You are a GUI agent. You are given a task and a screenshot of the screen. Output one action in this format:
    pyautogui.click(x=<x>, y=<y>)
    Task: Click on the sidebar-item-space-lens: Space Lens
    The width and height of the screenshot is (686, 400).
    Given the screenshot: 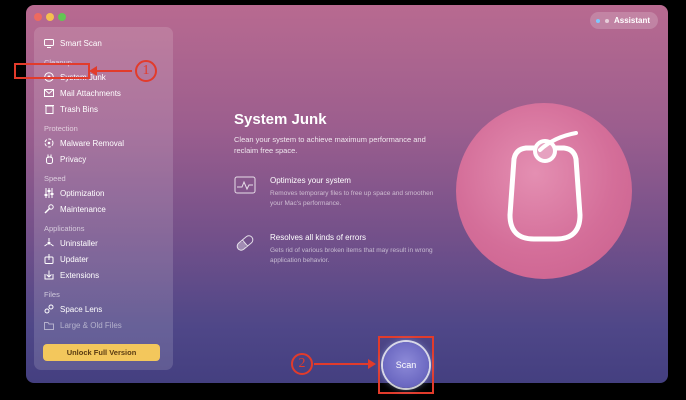 What is the action you would take?
    pyautogui.click(x=73, y=309)
    